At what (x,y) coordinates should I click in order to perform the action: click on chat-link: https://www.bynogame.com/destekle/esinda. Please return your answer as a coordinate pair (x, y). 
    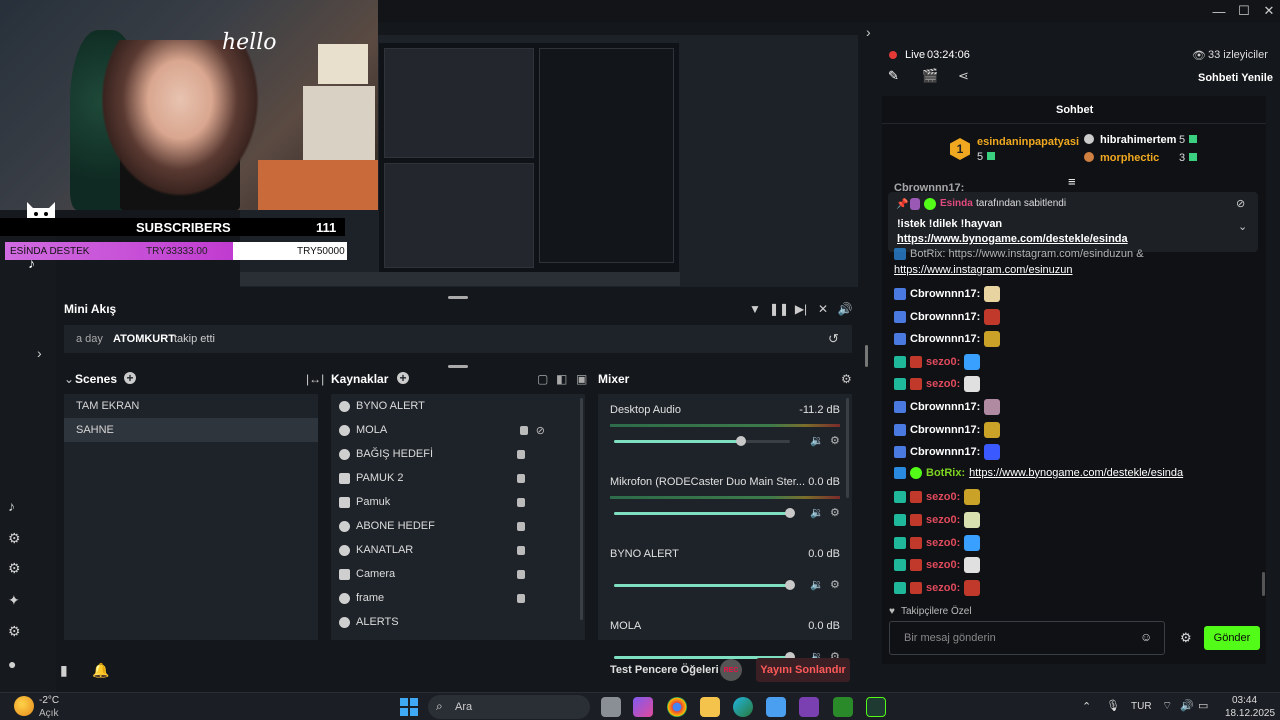
    Looking at the image, I should click on (1076, 473).